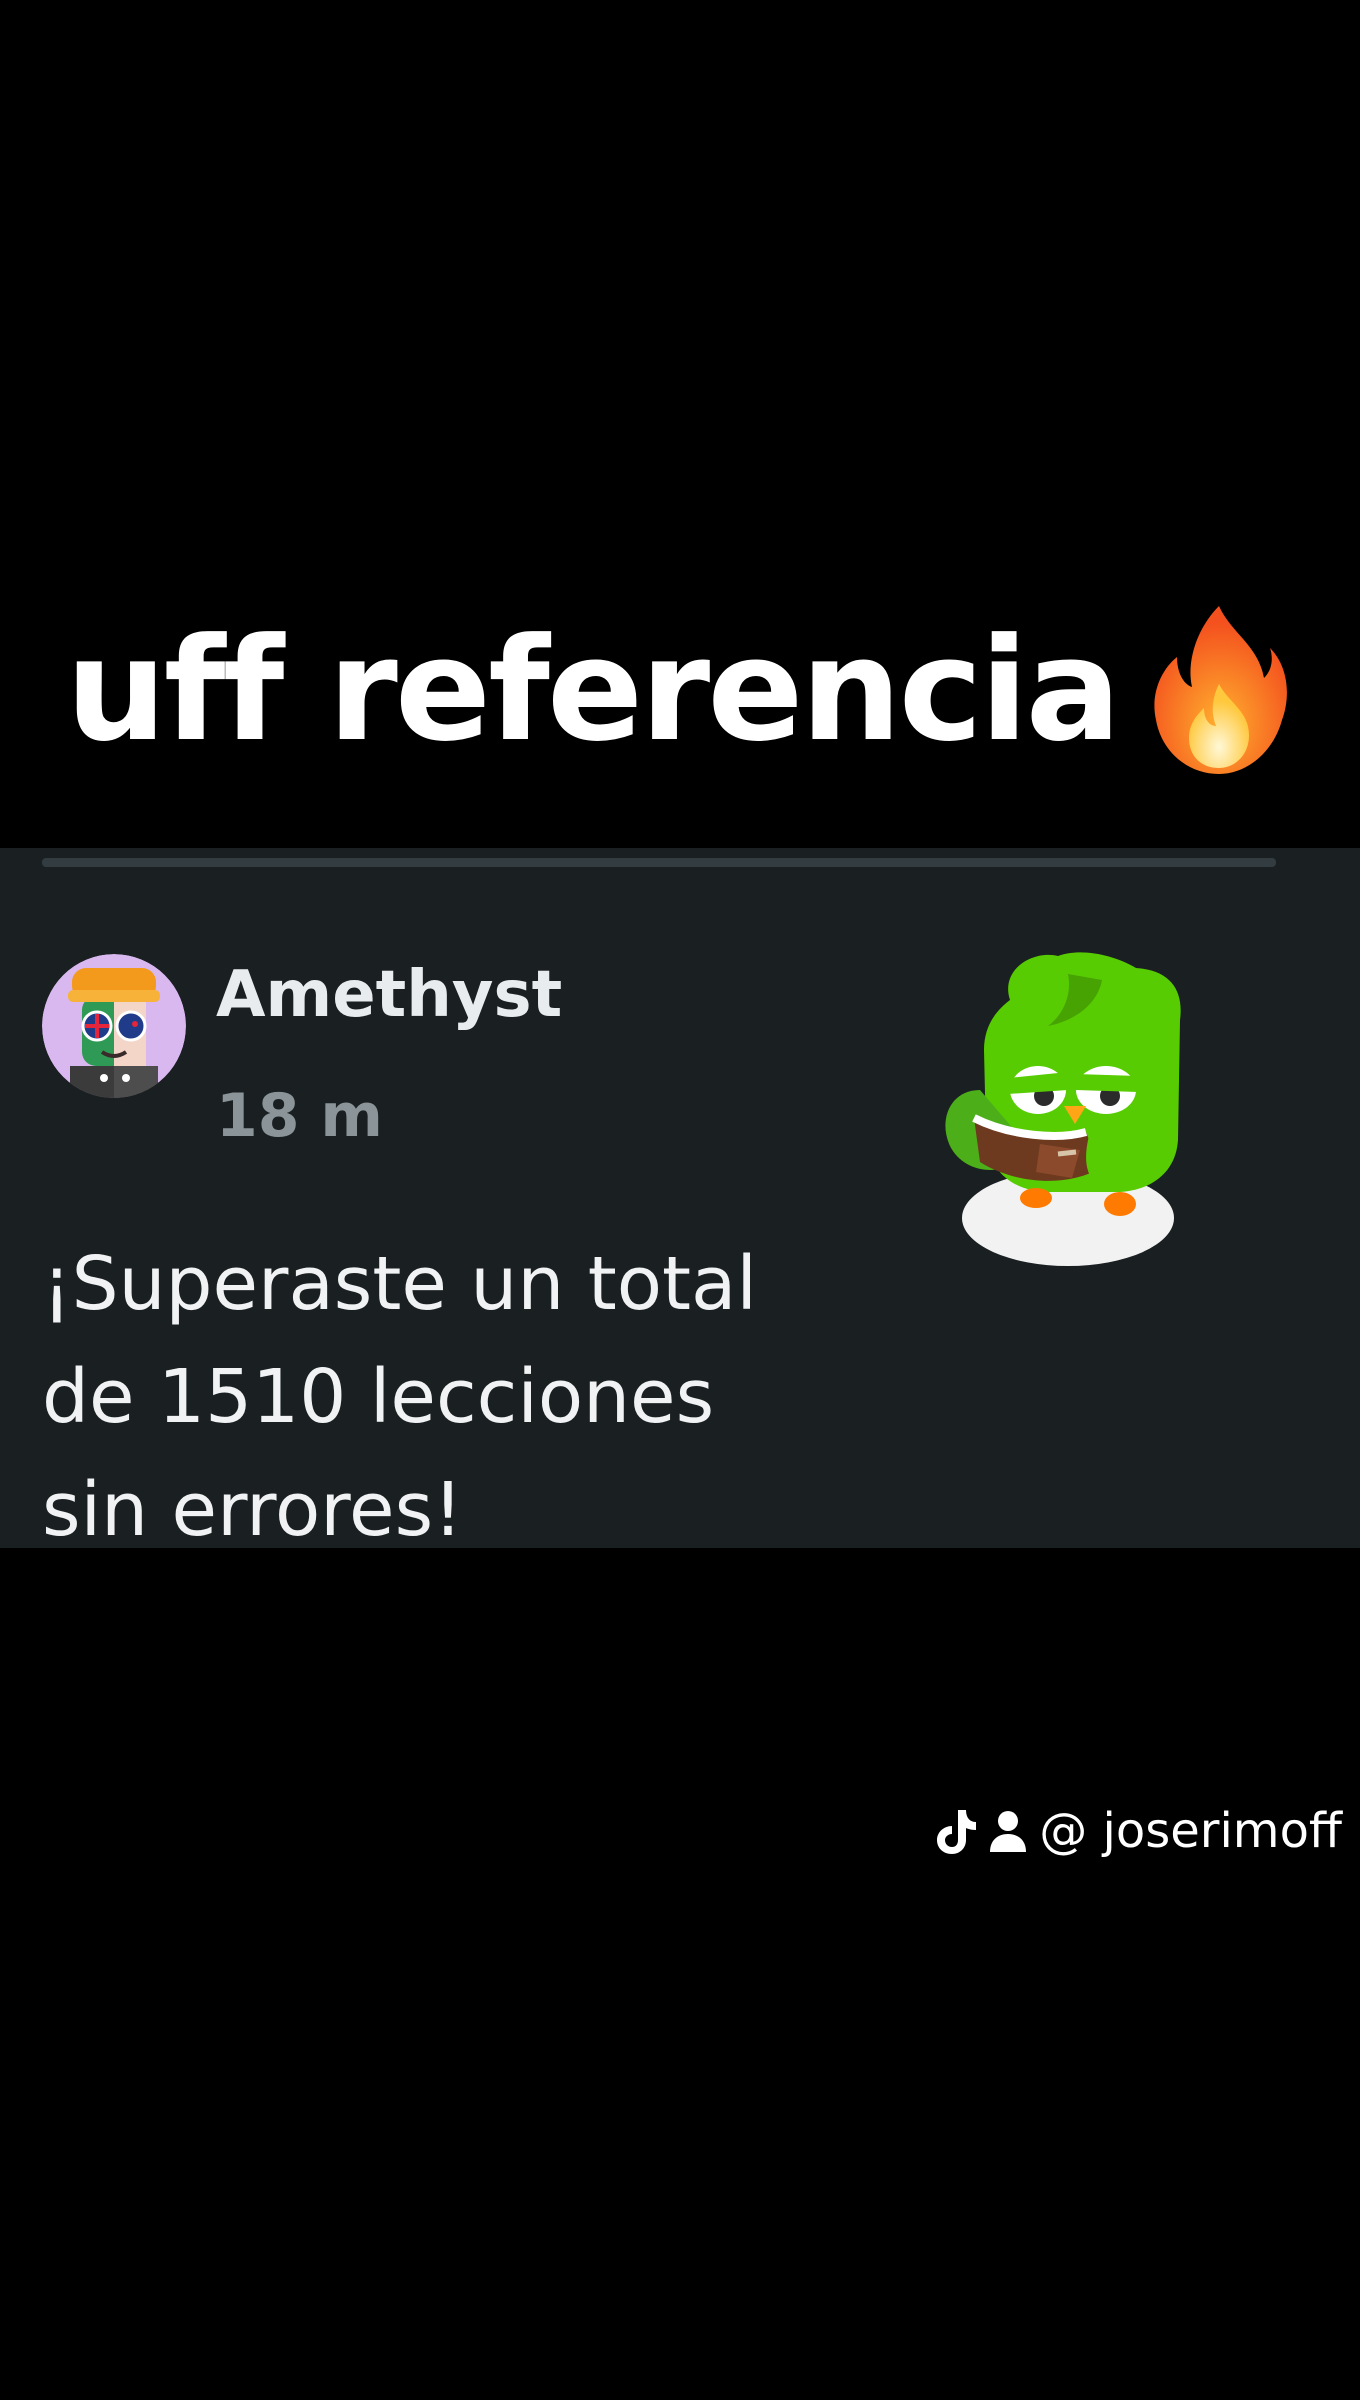  What do you see at coordinates (1008, 1831) in the screenshot?
I see `user-icon` at bounding box center [1008, 1831].